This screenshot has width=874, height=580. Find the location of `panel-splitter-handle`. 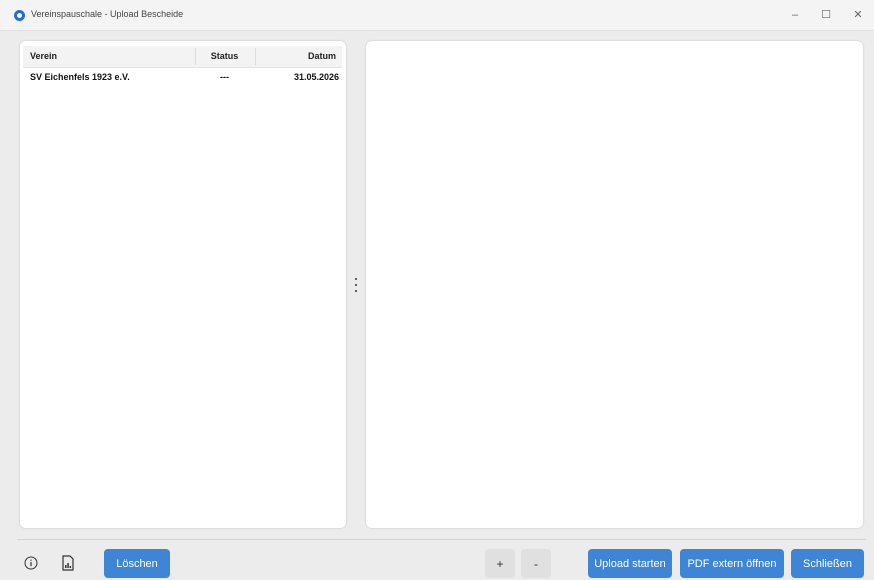

panel-splitter-handle is located at coordinates (356, 286).